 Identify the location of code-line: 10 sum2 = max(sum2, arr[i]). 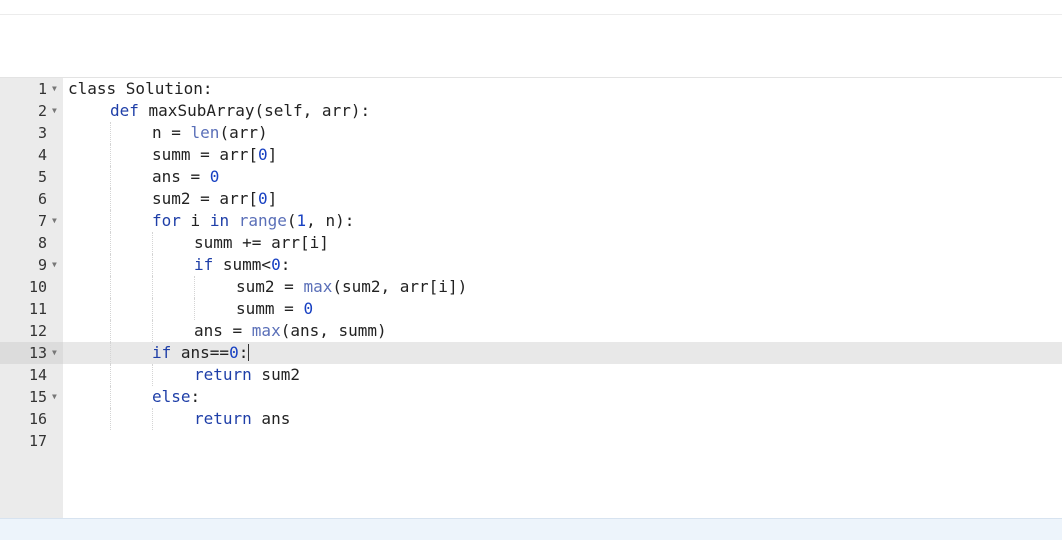
(531, 287).